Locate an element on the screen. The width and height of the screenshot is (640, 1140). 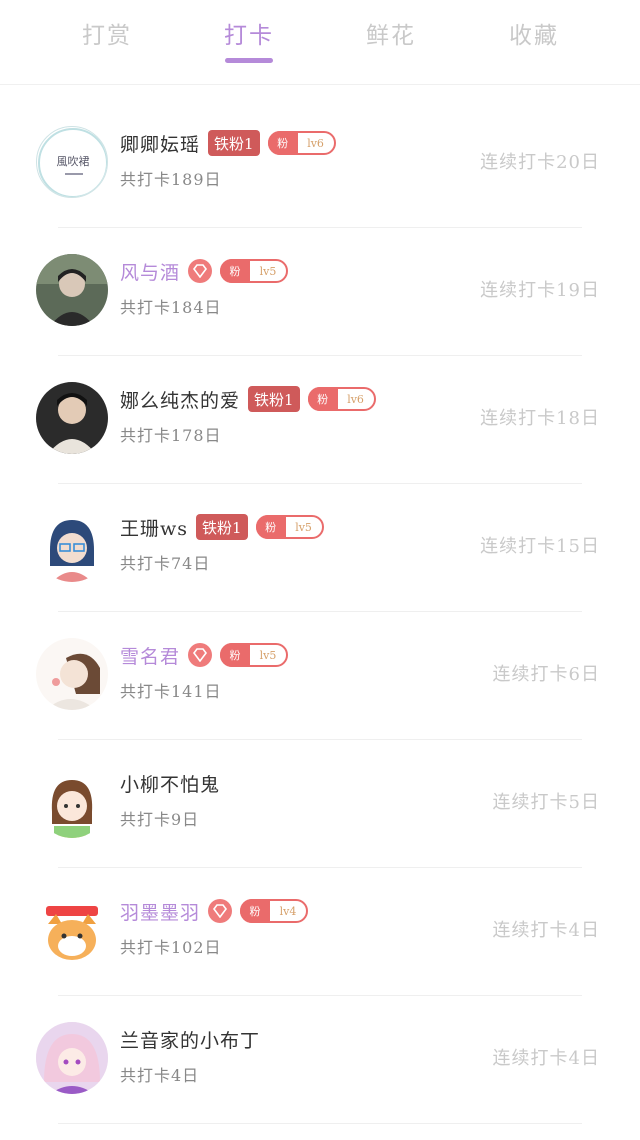
tab-tip: 打赏 is located at coordinates (107, 33).